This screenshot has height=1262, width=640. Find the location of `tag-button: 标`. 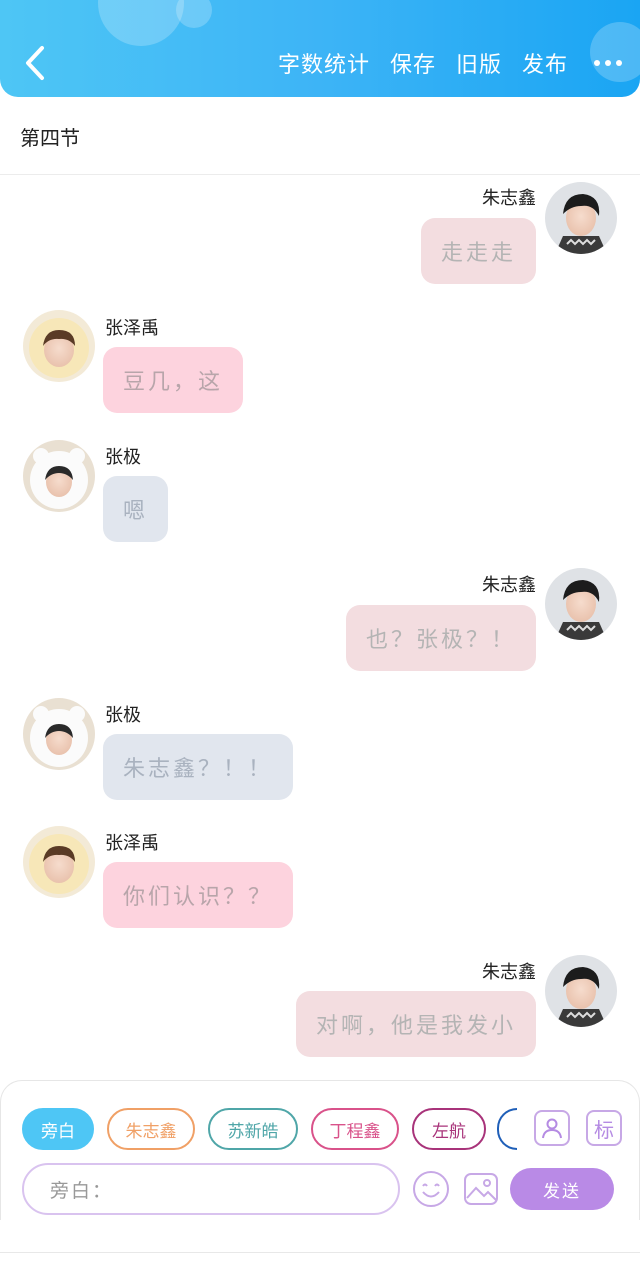

tag-button: 标 is located at coordinates (604, 1128).